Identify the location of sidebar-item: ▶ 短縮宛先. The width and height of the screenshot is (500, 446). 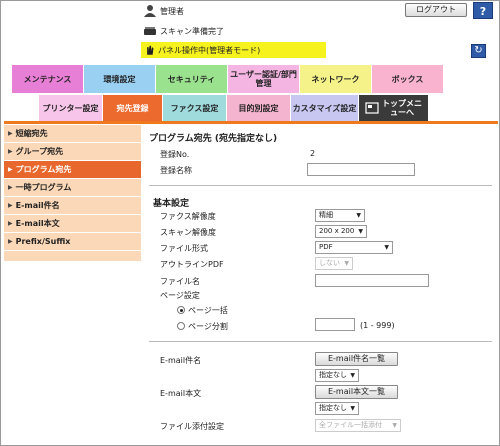
(72, 134).